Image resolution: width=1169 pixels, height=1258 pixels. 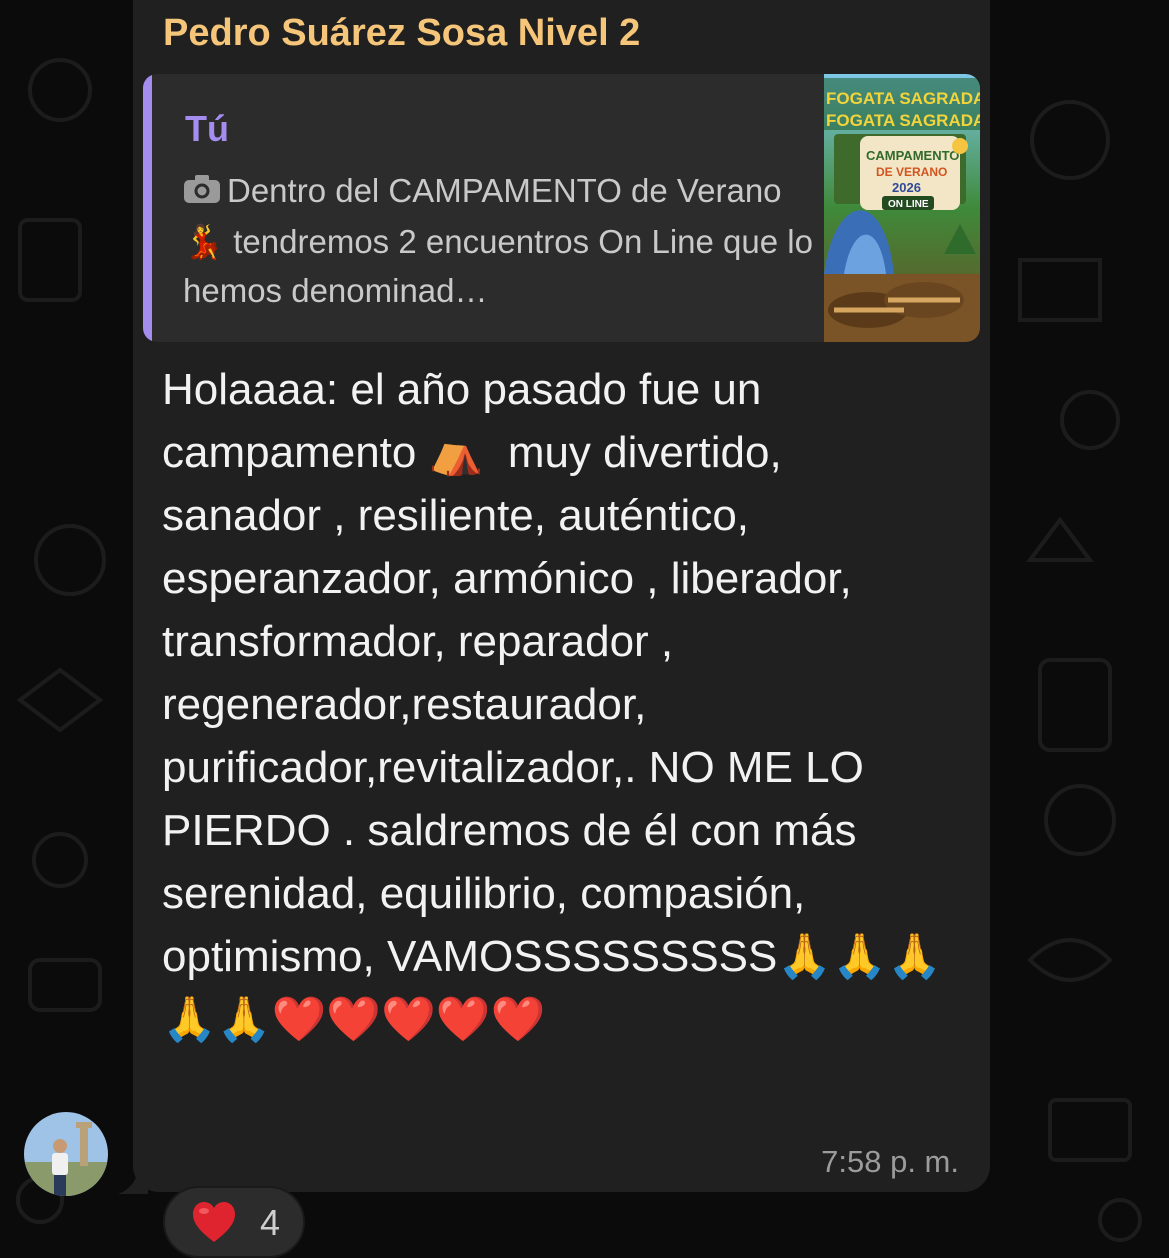 I want to click on thumb-year: 2026, so click(x=906, y=187).